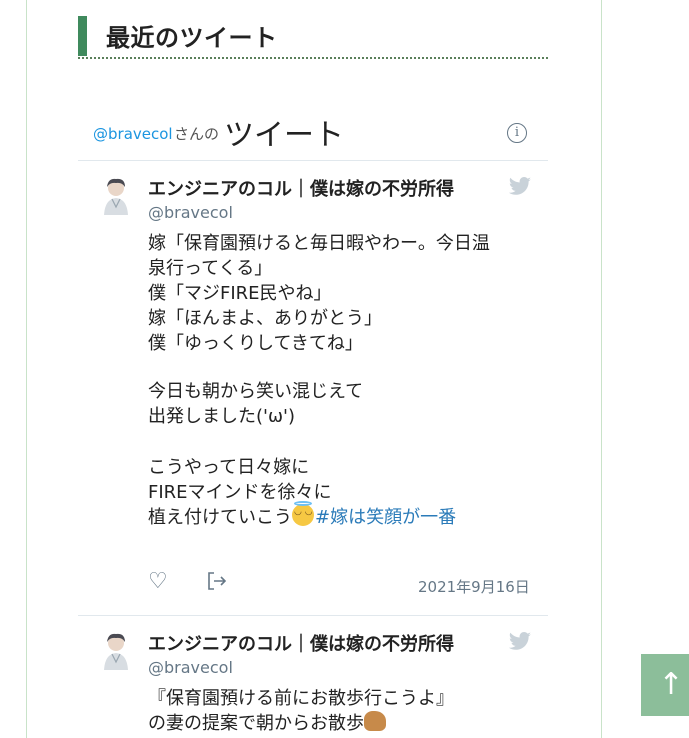 The image size is (689, 738). Describe the element at coordinates (220, 517) in the screenshot. I see `tweet-text-fragment: 植え付けていこう` at that location.